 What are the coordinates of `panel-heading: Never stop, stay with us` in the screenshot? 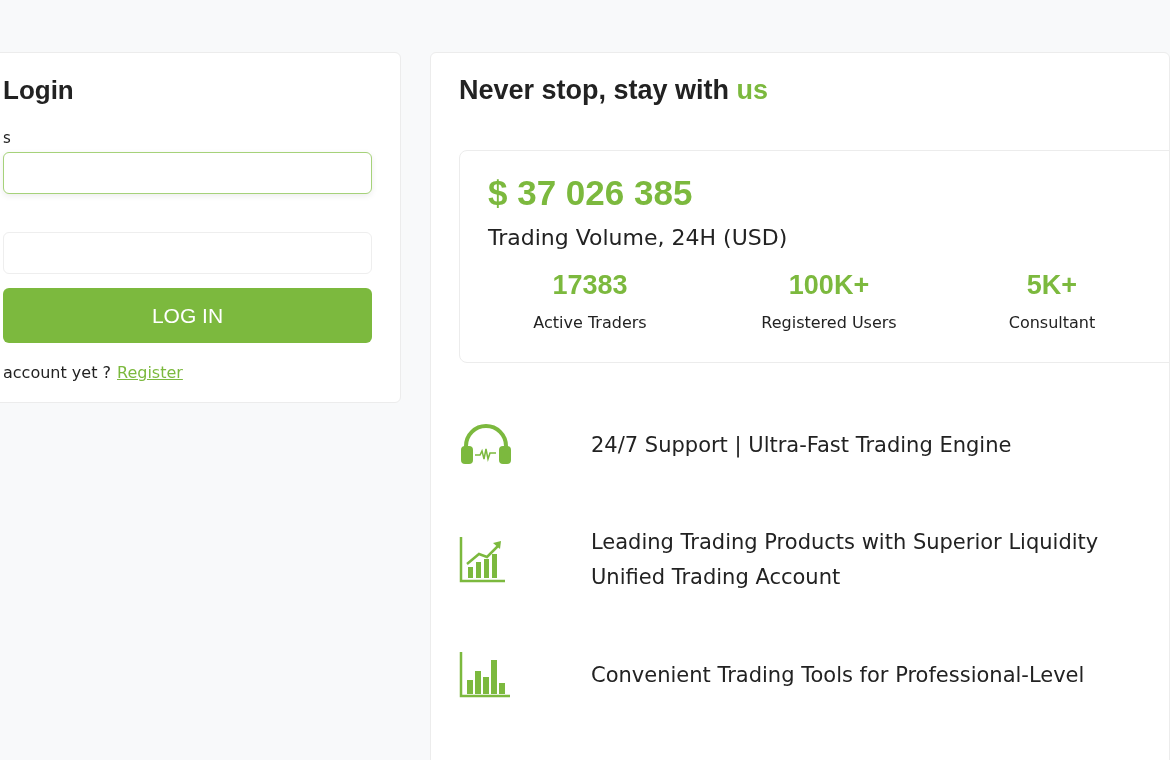 It's located at (614, 90).